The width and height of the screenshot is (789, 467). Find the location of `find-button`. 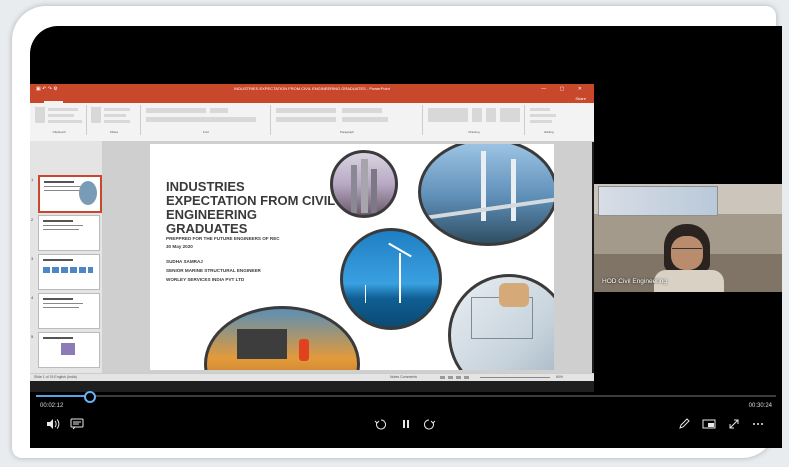

find-button is located at coordinates (540, 109).